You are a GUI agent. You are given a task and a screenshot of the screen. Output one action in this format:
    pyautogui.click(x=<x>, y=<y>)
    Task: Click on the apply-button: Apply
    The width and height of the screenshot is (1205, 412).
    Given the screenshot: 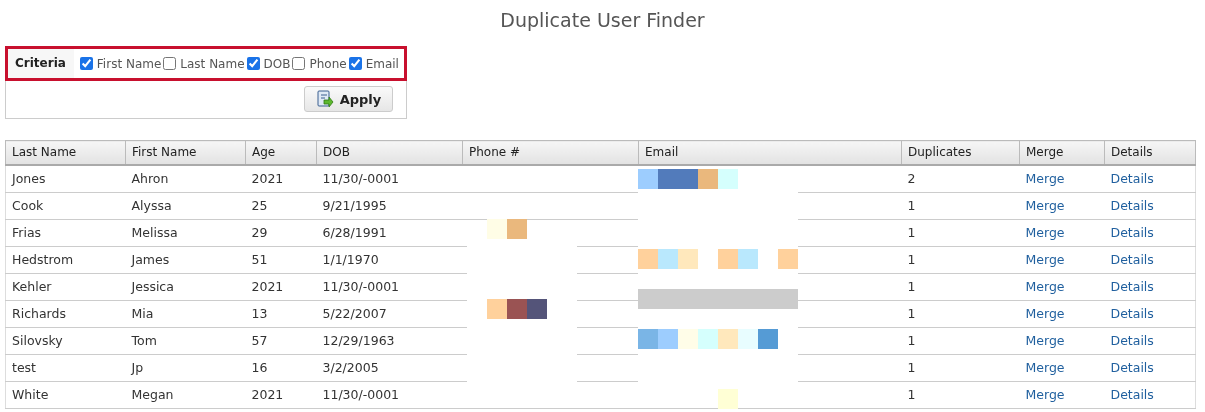 What is the action you would take?
    pyautogui.click(x=348, y=99)
    